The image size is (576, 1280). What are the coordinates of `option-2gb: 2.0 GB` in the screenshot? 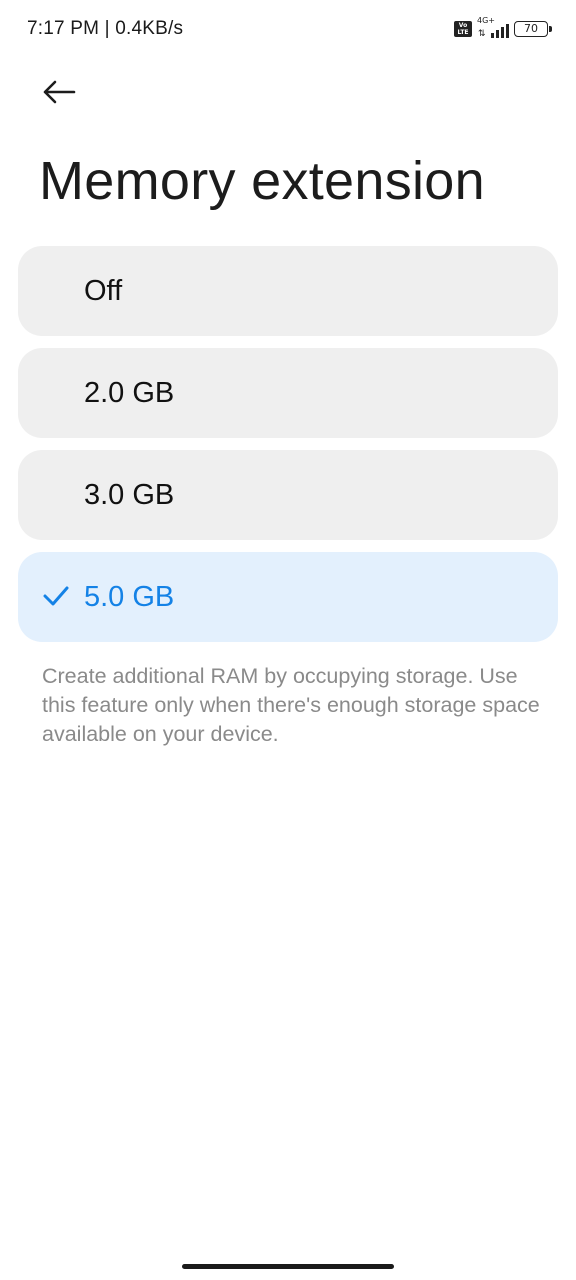 It's located at (288, 393).